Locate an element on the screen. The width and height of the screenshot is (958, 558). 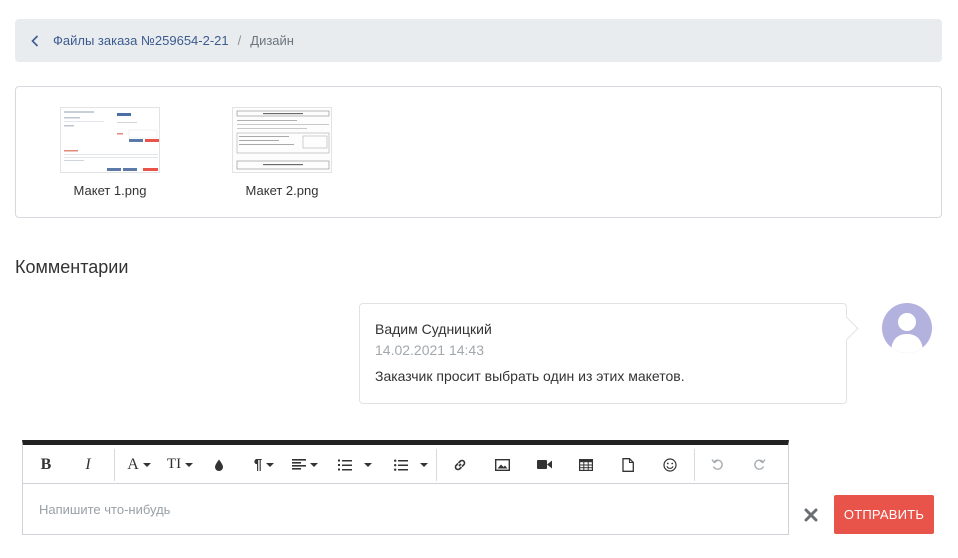
paragraph-button: ¶ is located at coordinates (264, 464).